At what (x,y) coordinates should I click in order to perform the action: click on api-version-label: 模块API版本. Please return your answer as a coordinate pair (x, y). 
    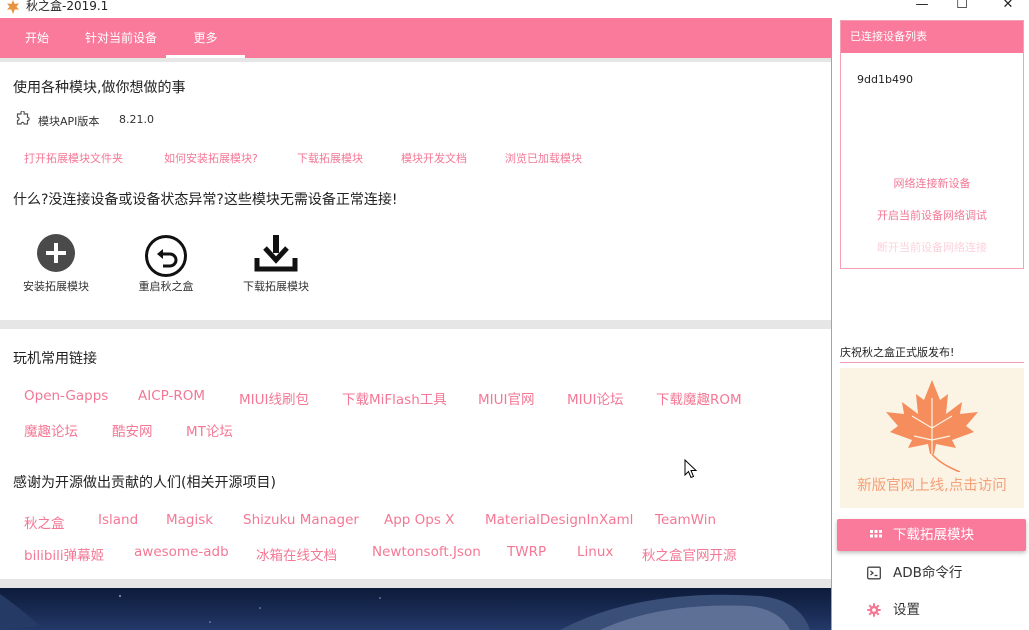
    Looking at the image, I should click on (69, 121).